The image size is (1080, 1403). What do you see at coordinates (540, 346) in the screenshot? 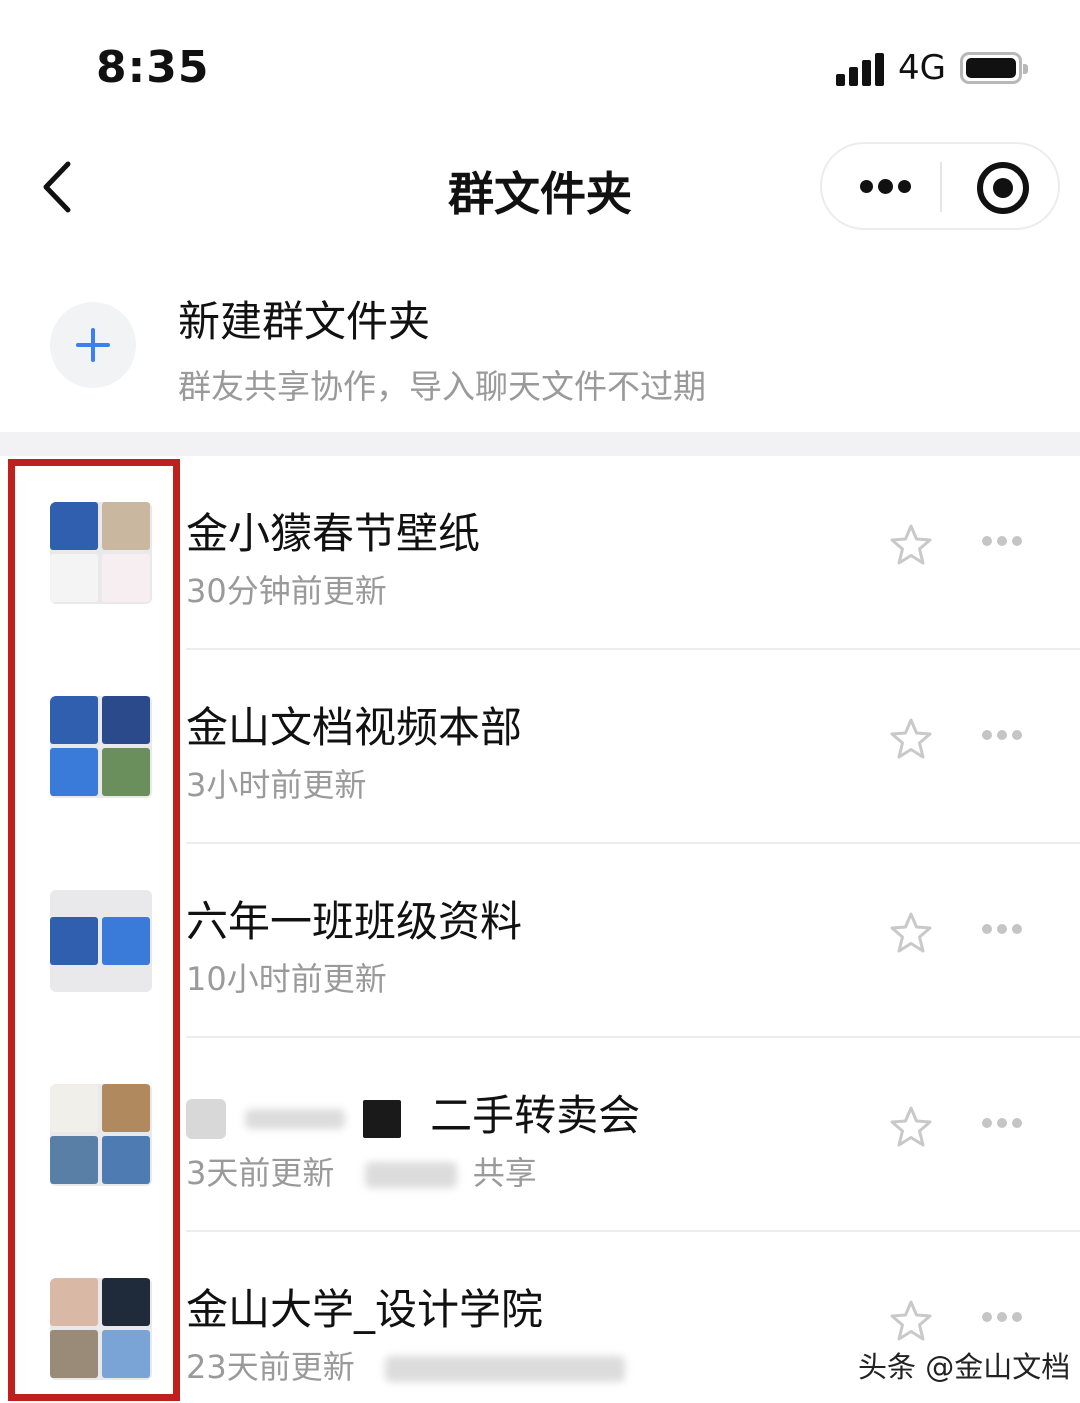
I see `new-folder-entry: 新建群文件夹 群友共享协作，导入聊天文件不过期` at bounding box center [540, 346].